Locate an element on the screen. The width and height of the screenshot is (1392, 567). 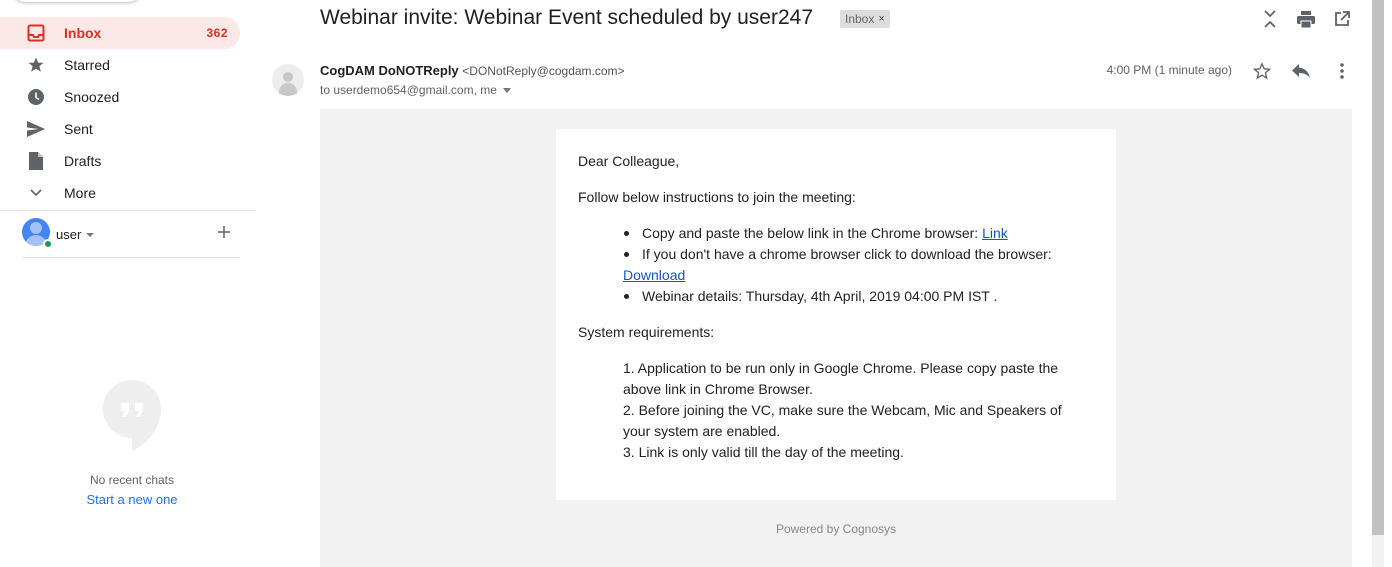
online-status-icon is located at coordinates (48, 244).